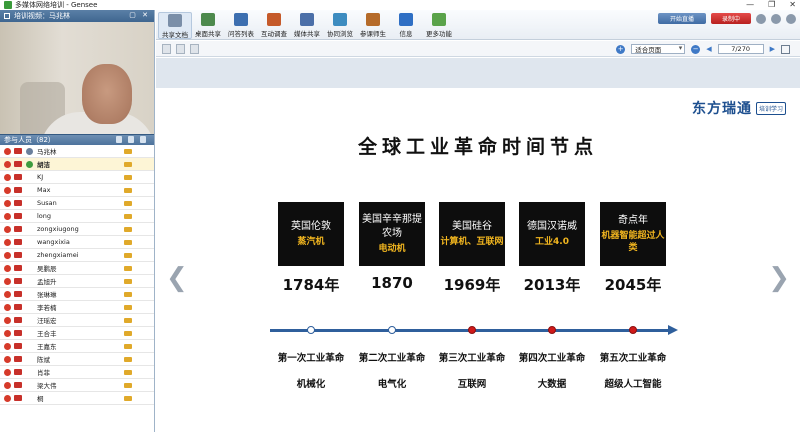 The width and height of the screenshot is (800, 432). What do you see at coordinates (241, 25) in the screenshot?
I see `tool-qa-list: 问答列表` at bounding box center [241, 25].